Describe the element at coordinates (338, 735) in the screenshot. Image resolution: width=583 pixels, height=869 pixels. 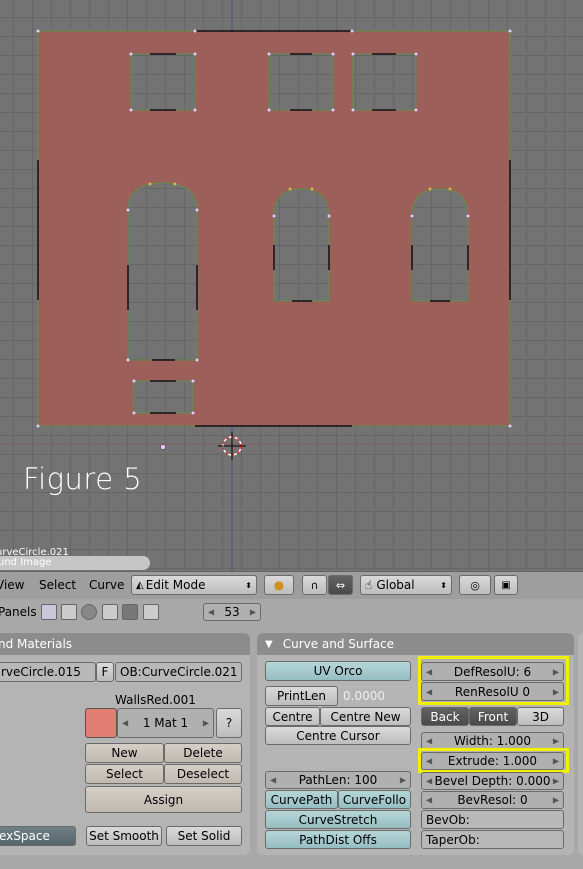
I see `centre-cursor-button: Centre Cursor` at that location.